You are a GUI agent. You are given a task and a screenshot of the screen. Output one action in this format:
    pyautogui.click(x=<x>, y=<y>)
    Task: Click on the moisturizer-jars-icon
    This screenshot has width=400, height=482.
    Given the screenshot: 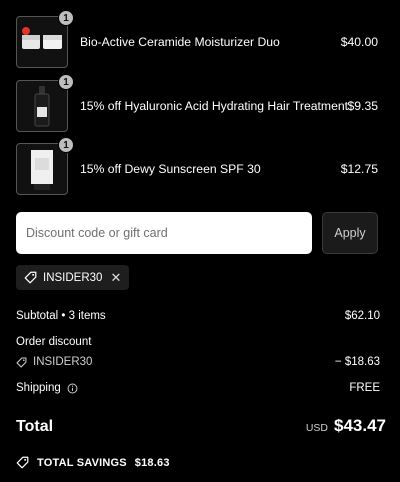 What is the action you would take?
    pyautogui.click(x=42, y=38)
    